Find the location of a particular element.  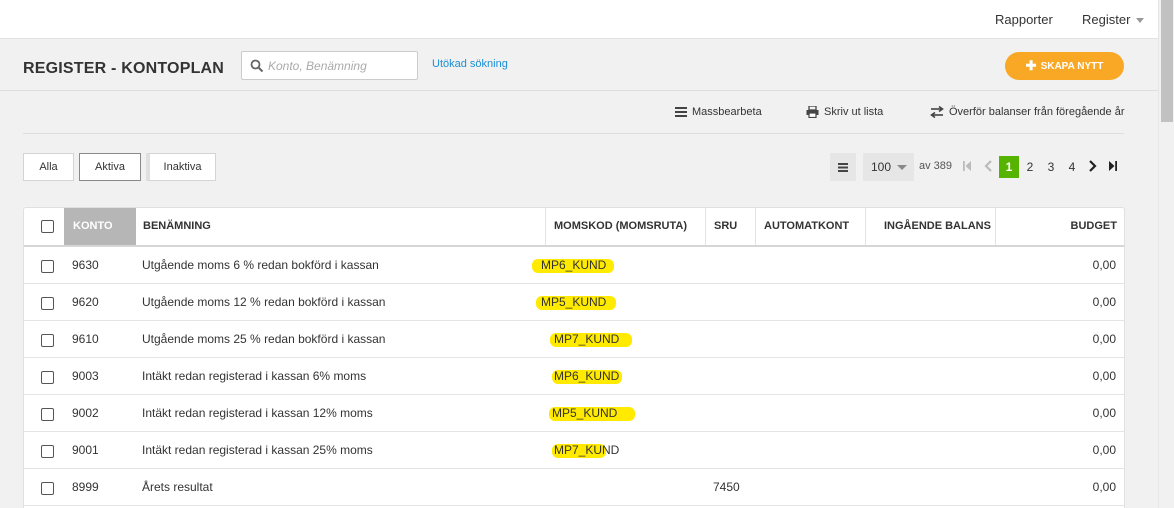

create-new-button: ✚ SKAPA NYTT is located at coordinates (1064, 66).